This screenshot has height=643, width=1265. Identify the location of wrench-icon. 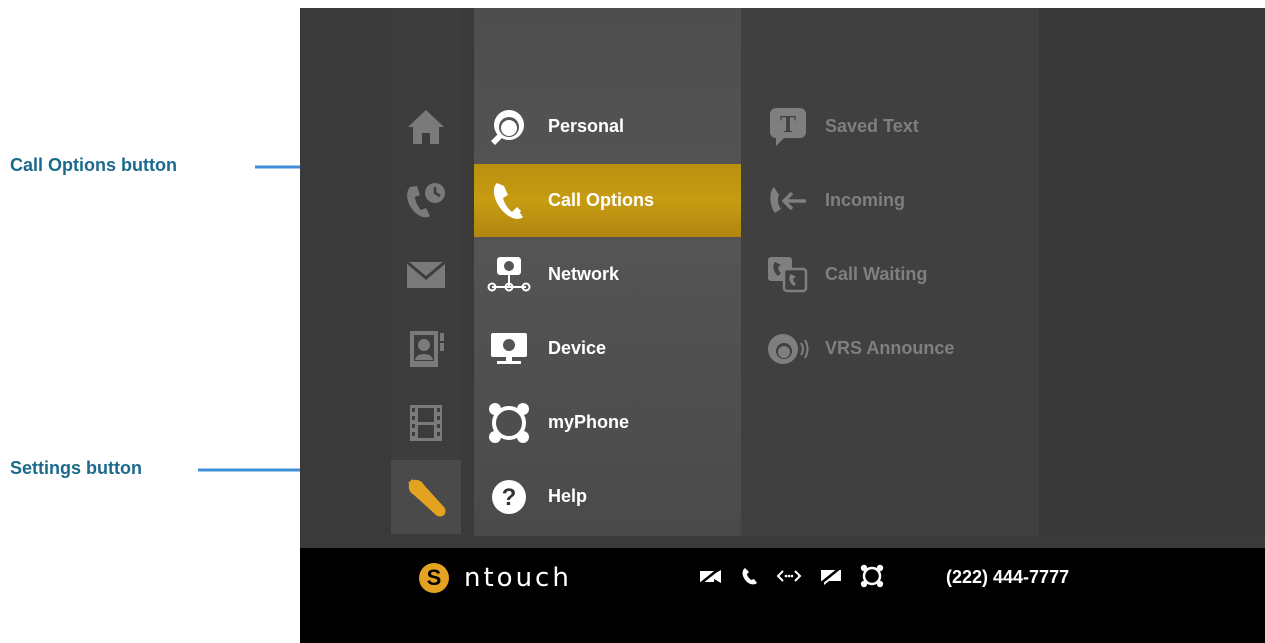
(427, 498).